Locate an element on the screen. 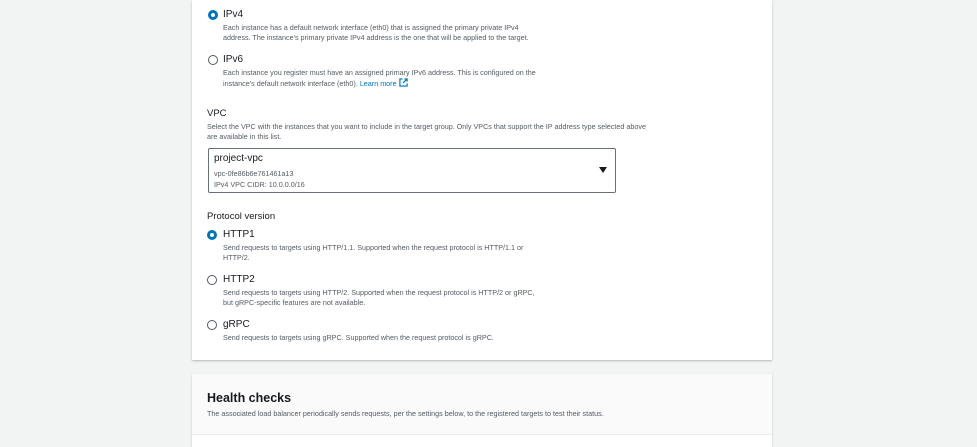  http2-label: HTTP2 is located at coordinates (239, 279).